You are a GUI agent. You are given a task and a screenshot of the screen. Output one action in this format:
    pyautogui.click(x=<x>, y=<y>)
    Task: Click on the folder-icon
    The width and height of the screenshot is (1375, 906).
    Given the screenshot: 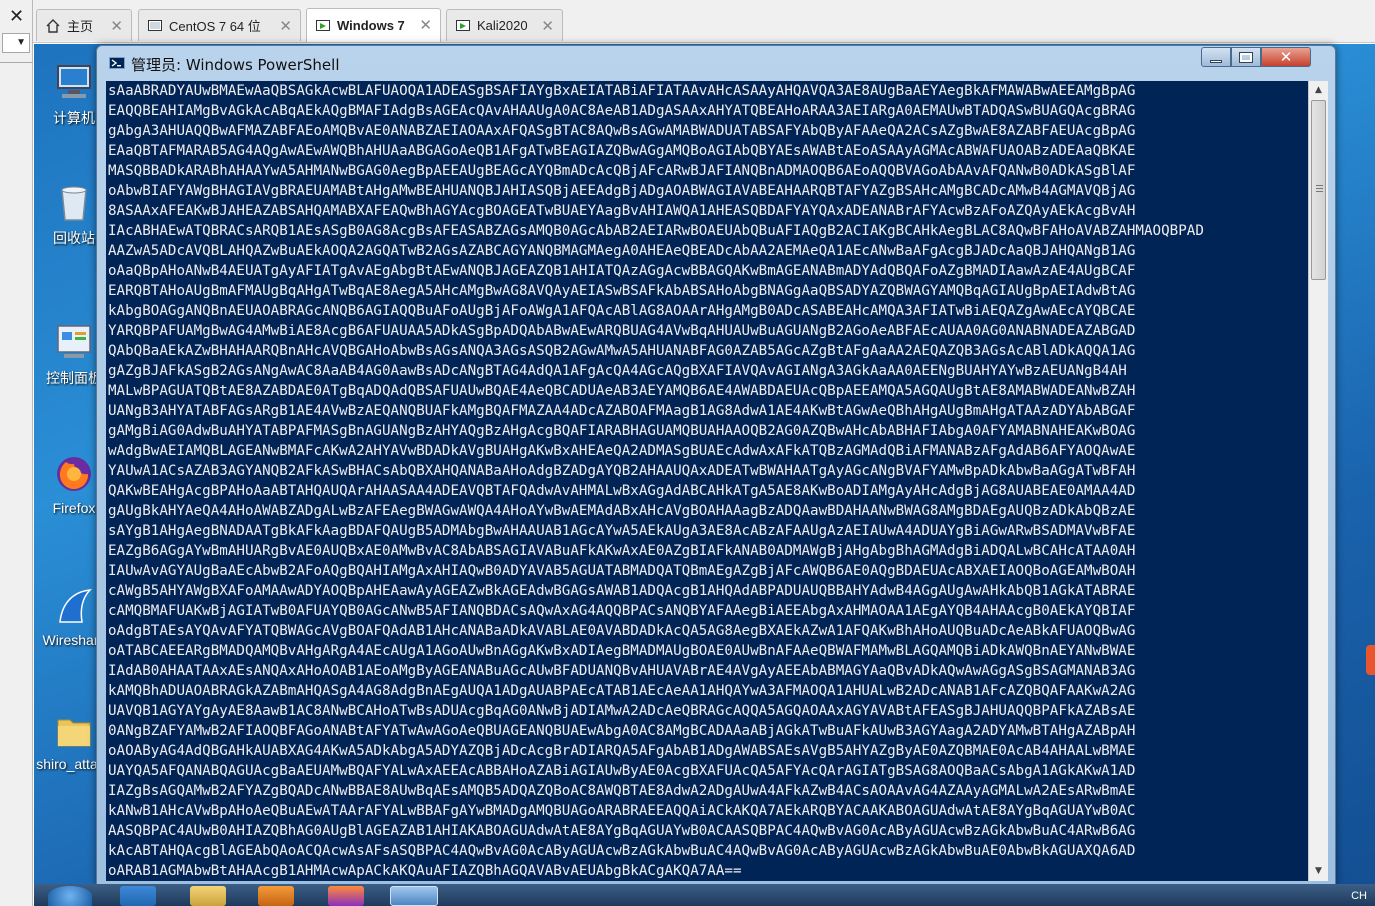 What is the action you would take?
    pyautogui.click(x=74, y=730)
    